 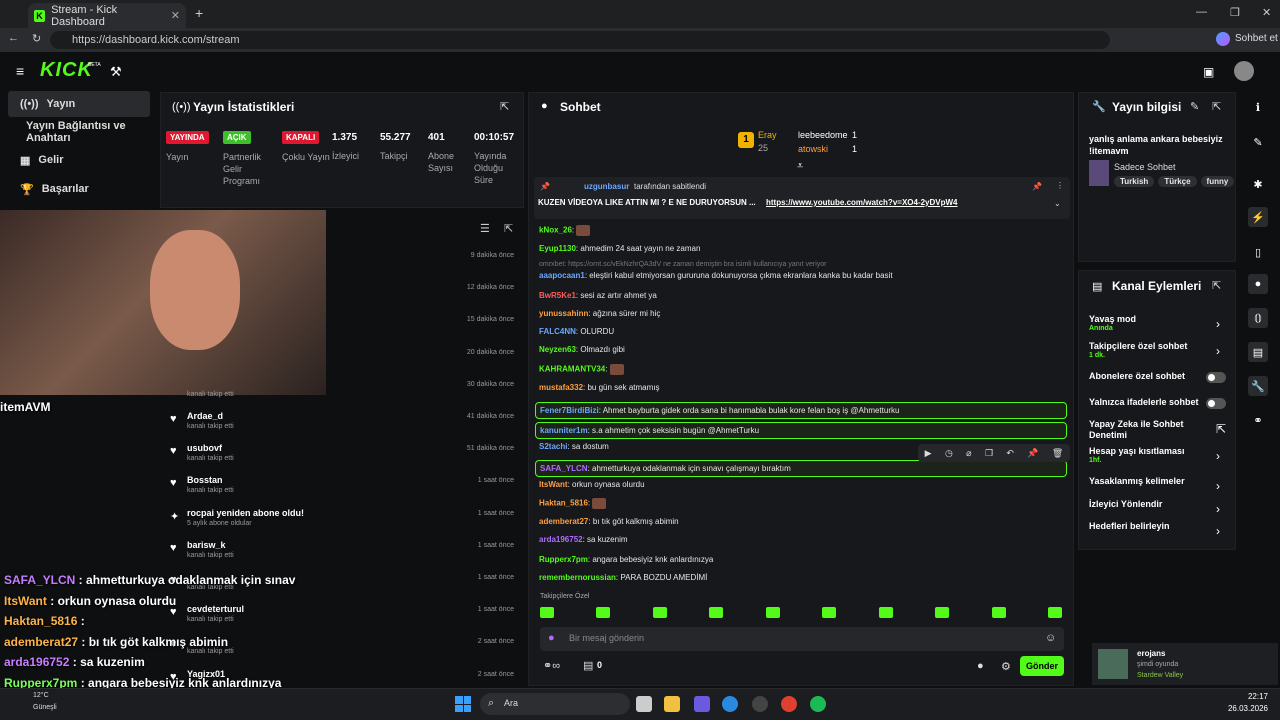 I want to click on gift-icon: ▤, so click(x=588, y=665).